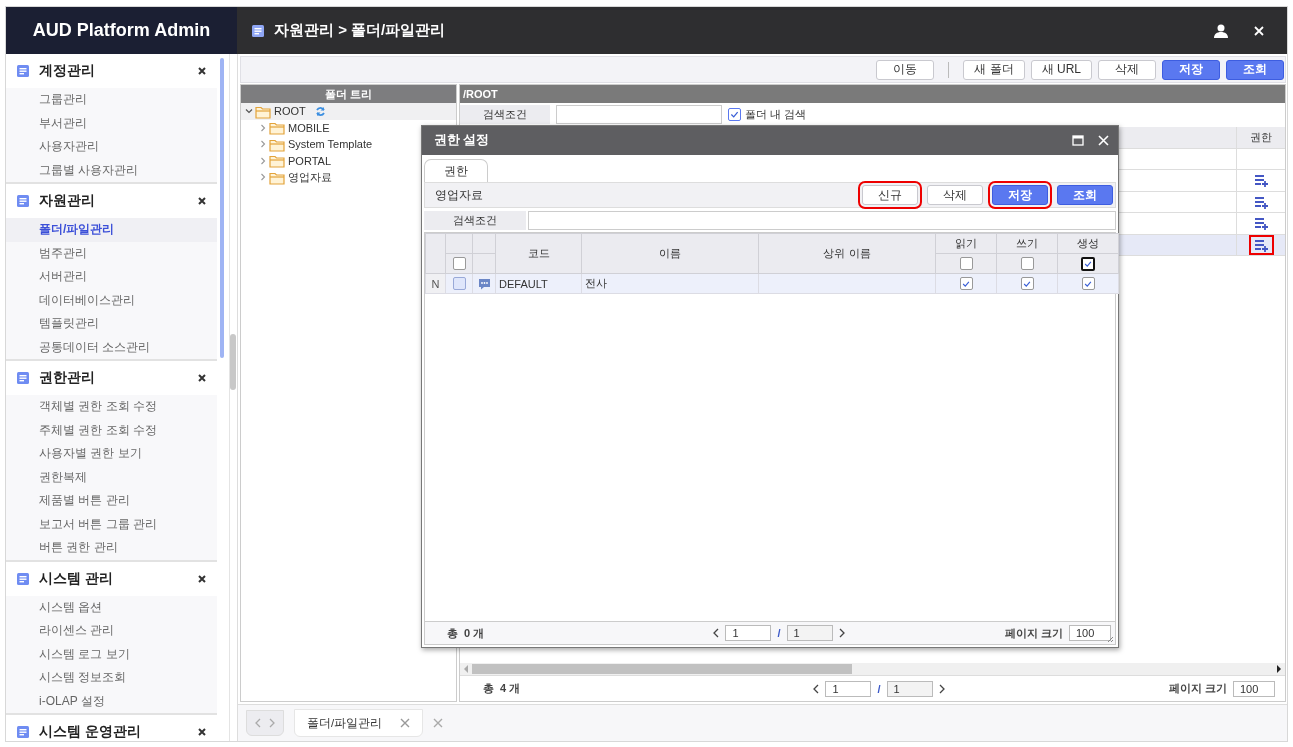 The height and width of the screenshot is (747, 1293). What do you see at coordinates (111, 324) in the screenshot?
I see `sidebar-item: 템플릿관리` at bounding box center [111, 324].